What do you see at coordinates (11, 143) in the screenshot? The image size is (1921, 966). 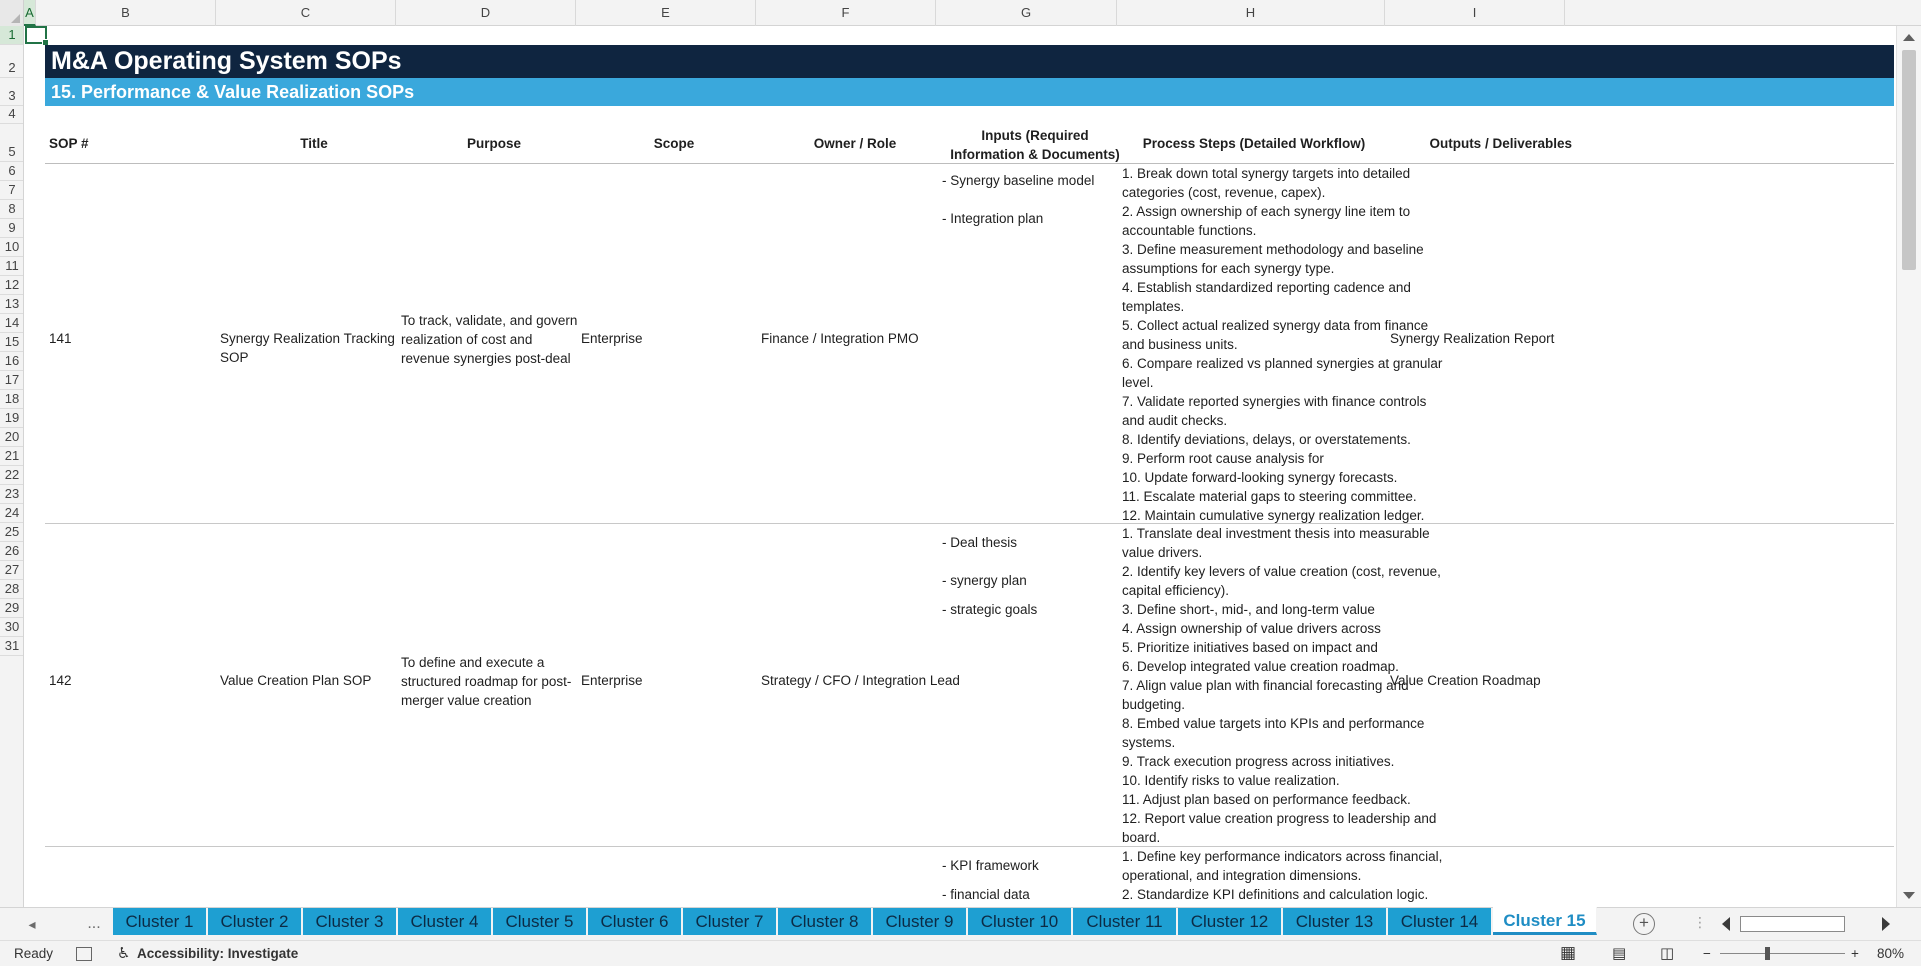 I see `row-header-5: 5` at bounding box center [11, 143].